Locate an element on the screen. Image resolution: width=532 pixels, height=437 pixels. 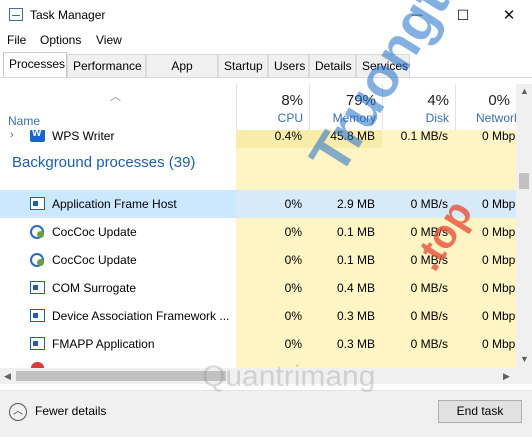
menu-bar: File Options View is located at coordinates (266, 41).